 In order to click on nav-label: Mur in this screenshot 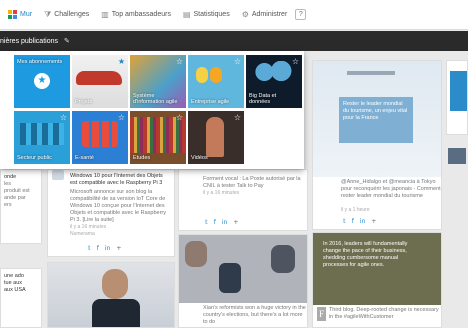, I will do `click(26, 14)`.